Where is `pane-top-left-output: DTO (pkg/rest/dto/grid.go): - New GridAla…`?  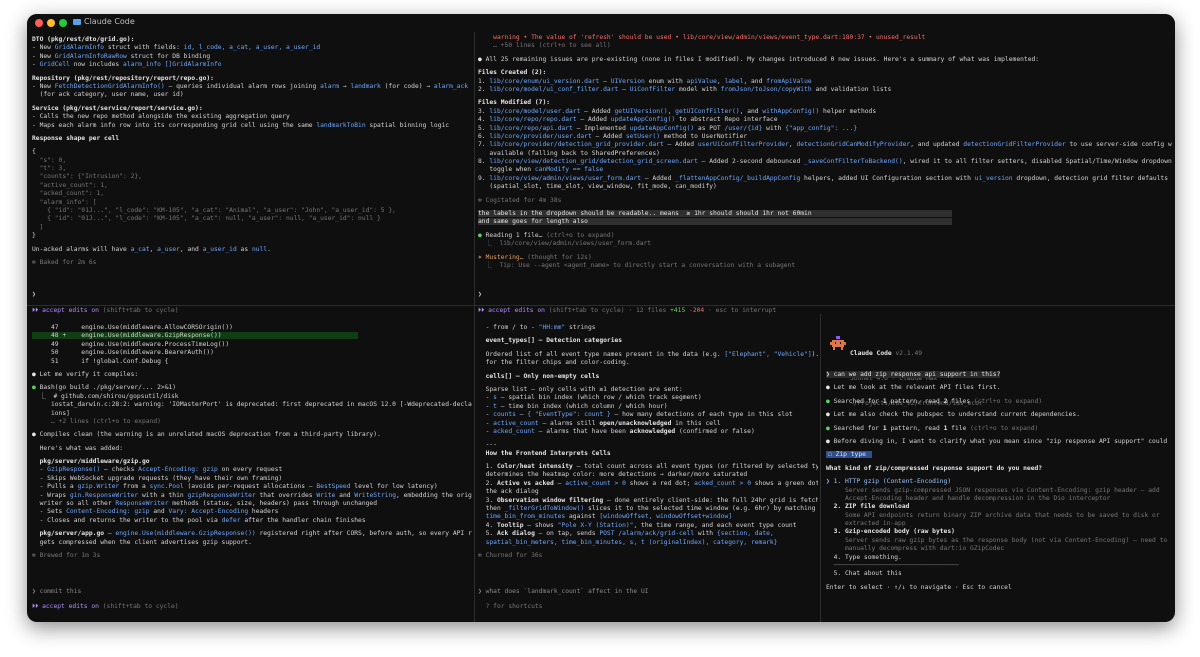
pane-top-left-output: DTO (pkg/rest/dto/grid.go): - New GridAla… is located at coordinates (252, 162).